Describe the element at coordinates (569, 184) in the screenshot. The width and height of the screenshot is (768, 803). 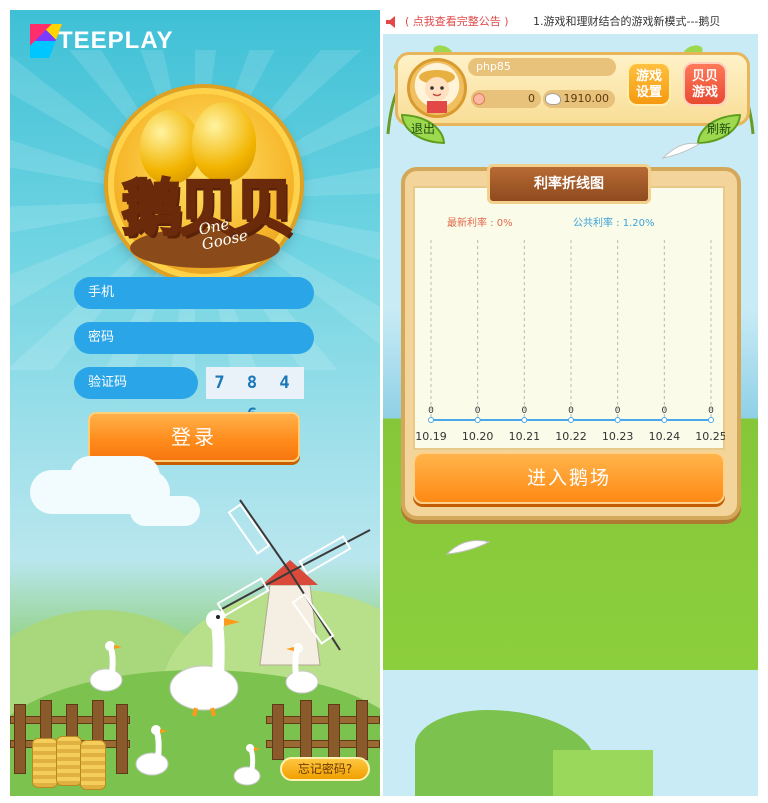
I see `chart-panel-title: 利率折线图` at that location.